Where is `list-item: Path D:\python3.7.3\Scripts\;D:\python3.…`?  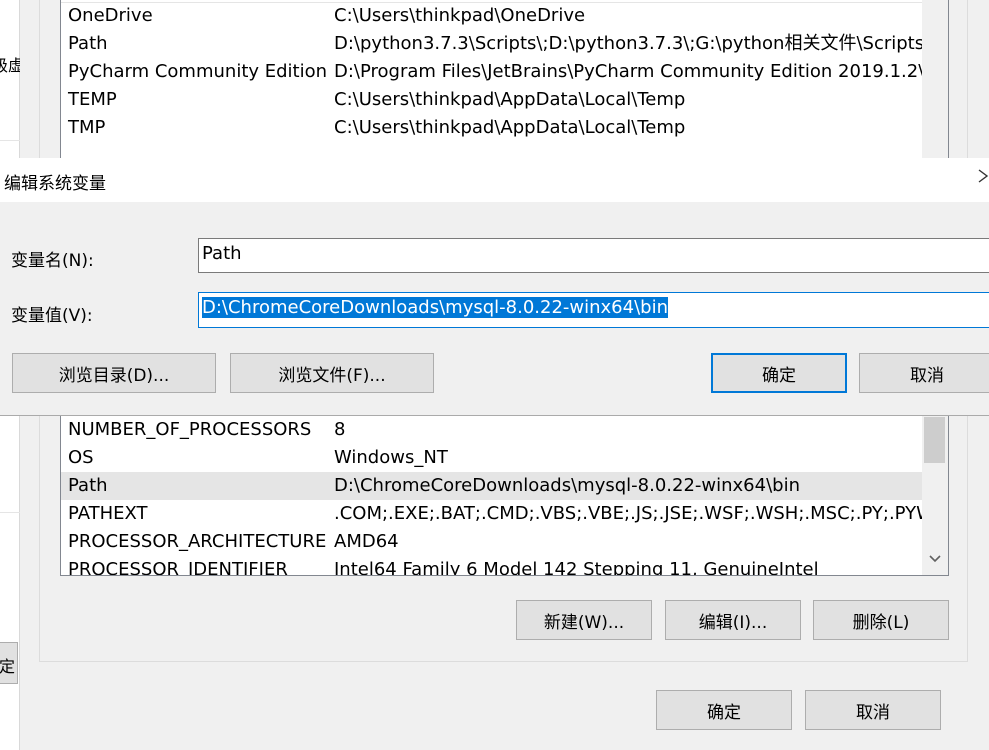 list-item: Path D:\python3.7.3\Scripts\;D:\python3.… is located at coordinates (491, 44).